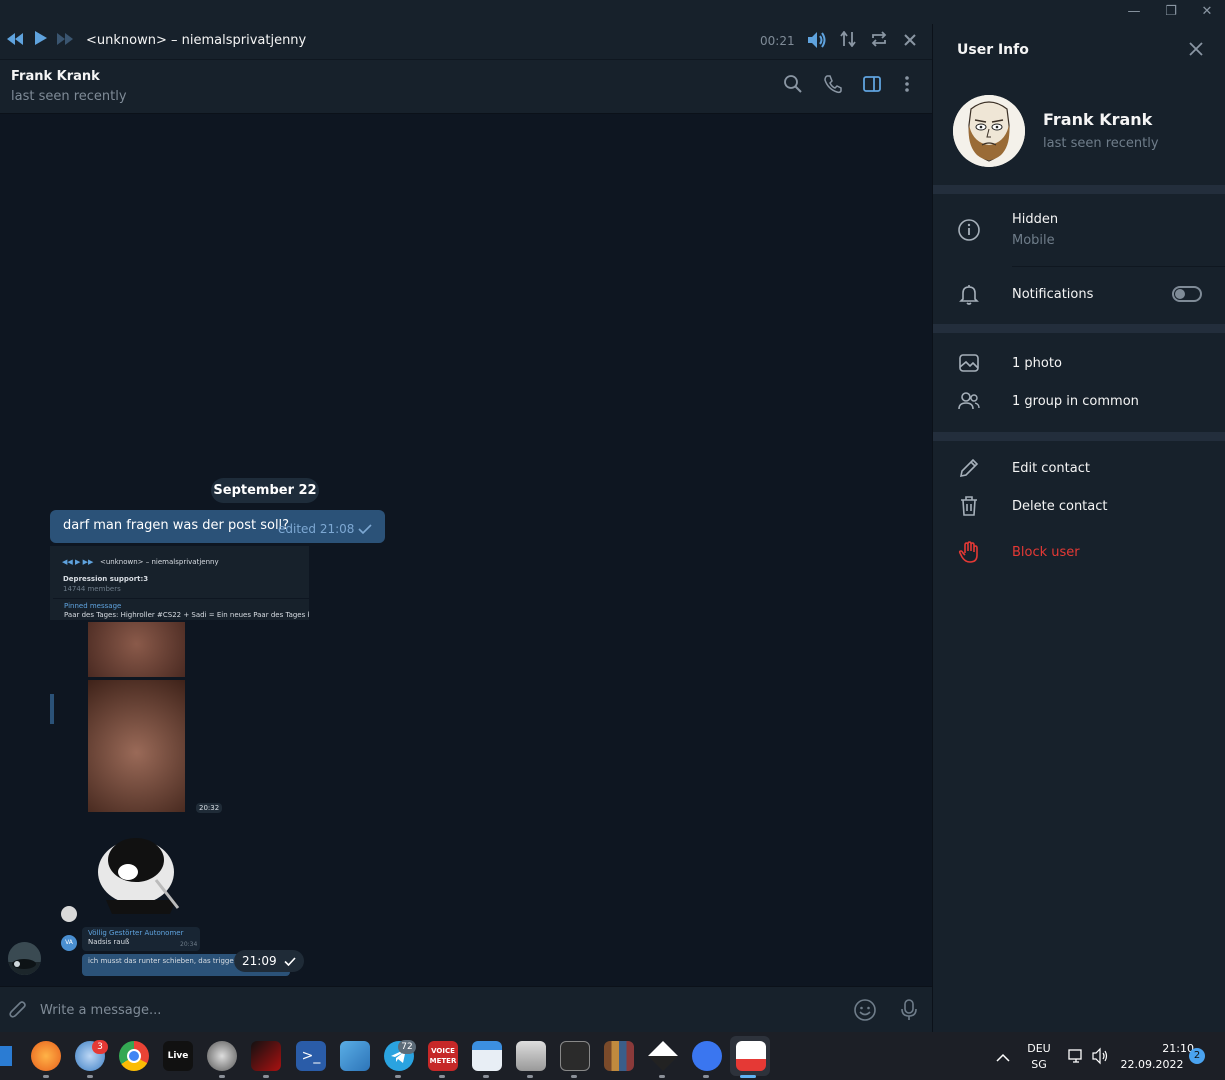 The image size is (1225, 1080). Describe the element at coordinates (1075, 401) in the screenshot. I see `groups-label: 1 group in common` at that location.